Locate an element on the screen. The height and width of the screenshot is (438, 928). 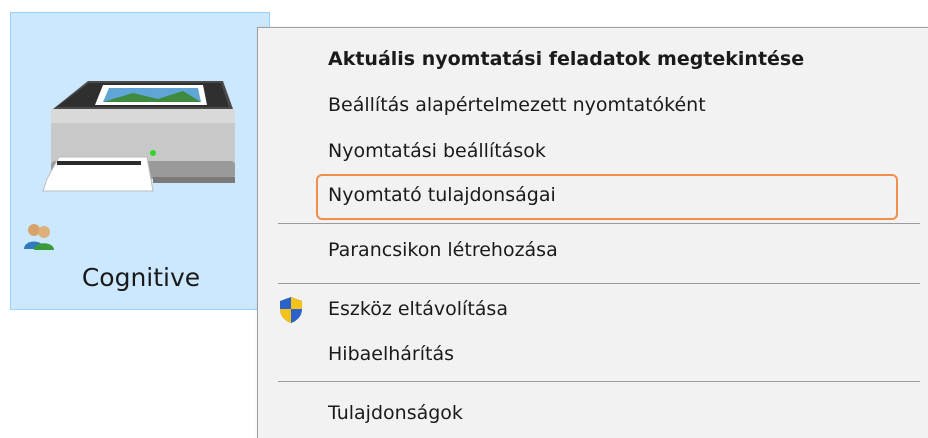
menu-item-create-shortcut: Parancsikon létrehozása is located at coordinates (593, 250).